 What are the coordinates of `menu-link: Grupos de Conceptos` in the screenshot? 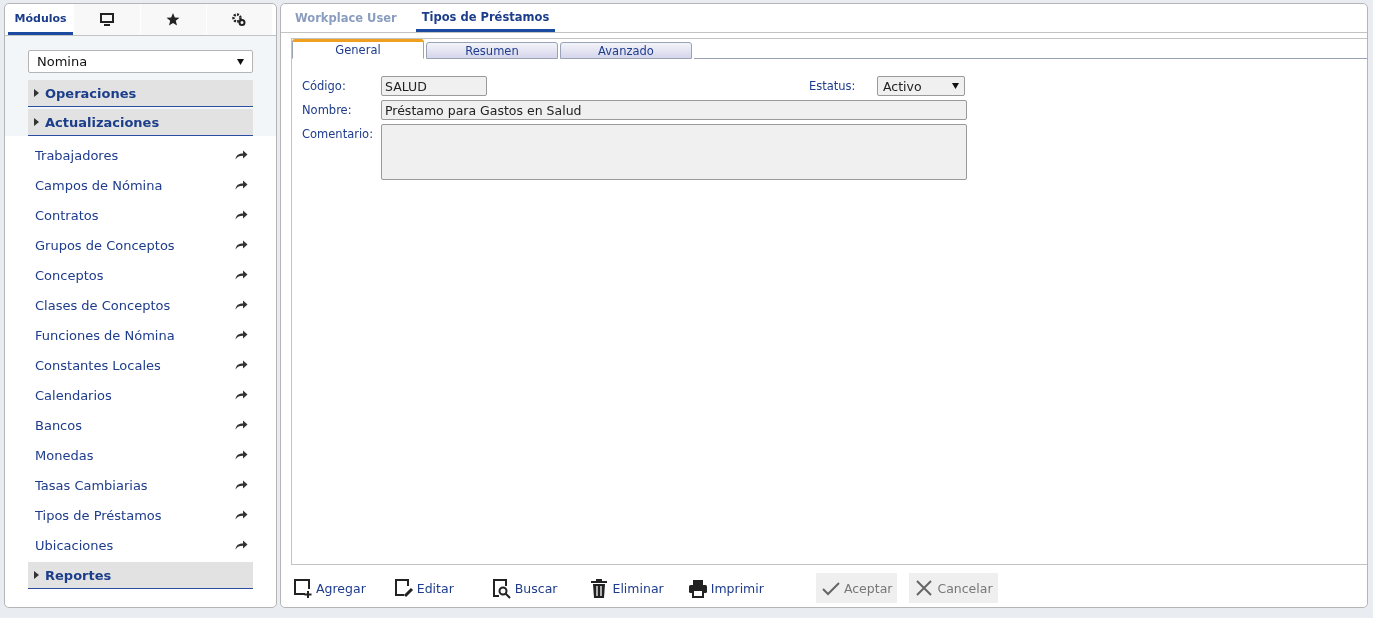 It's located at (105, 245).